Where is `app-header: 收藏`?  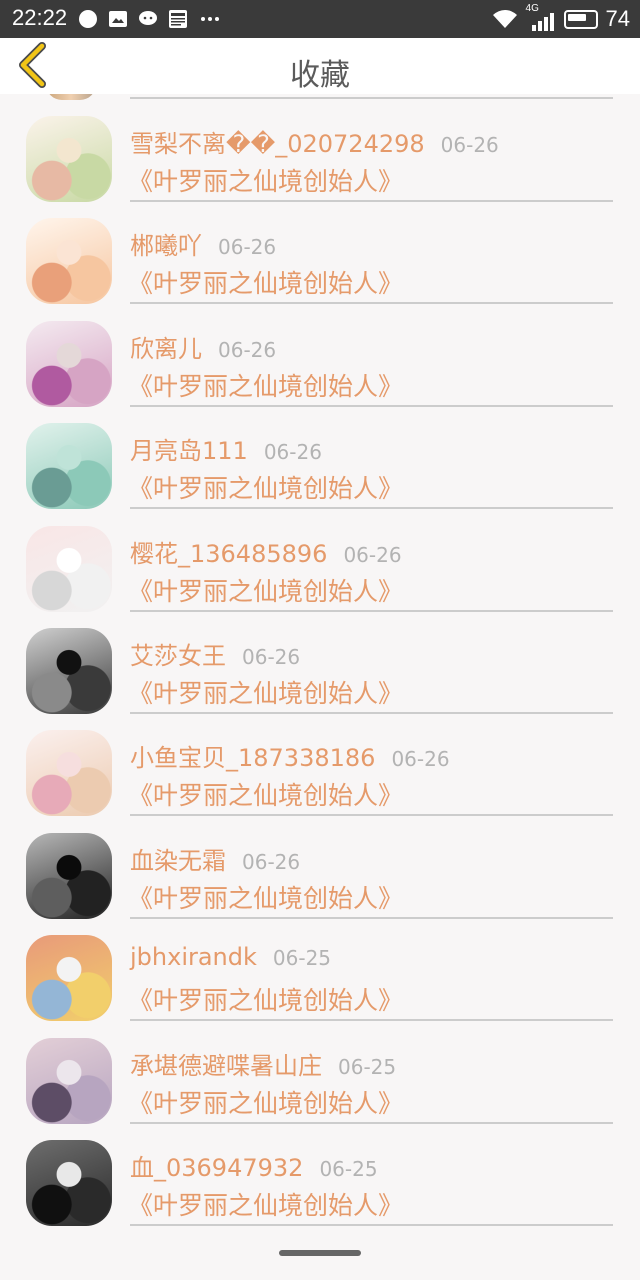 app-header: 收藏 is located at coordinates (320, 66).